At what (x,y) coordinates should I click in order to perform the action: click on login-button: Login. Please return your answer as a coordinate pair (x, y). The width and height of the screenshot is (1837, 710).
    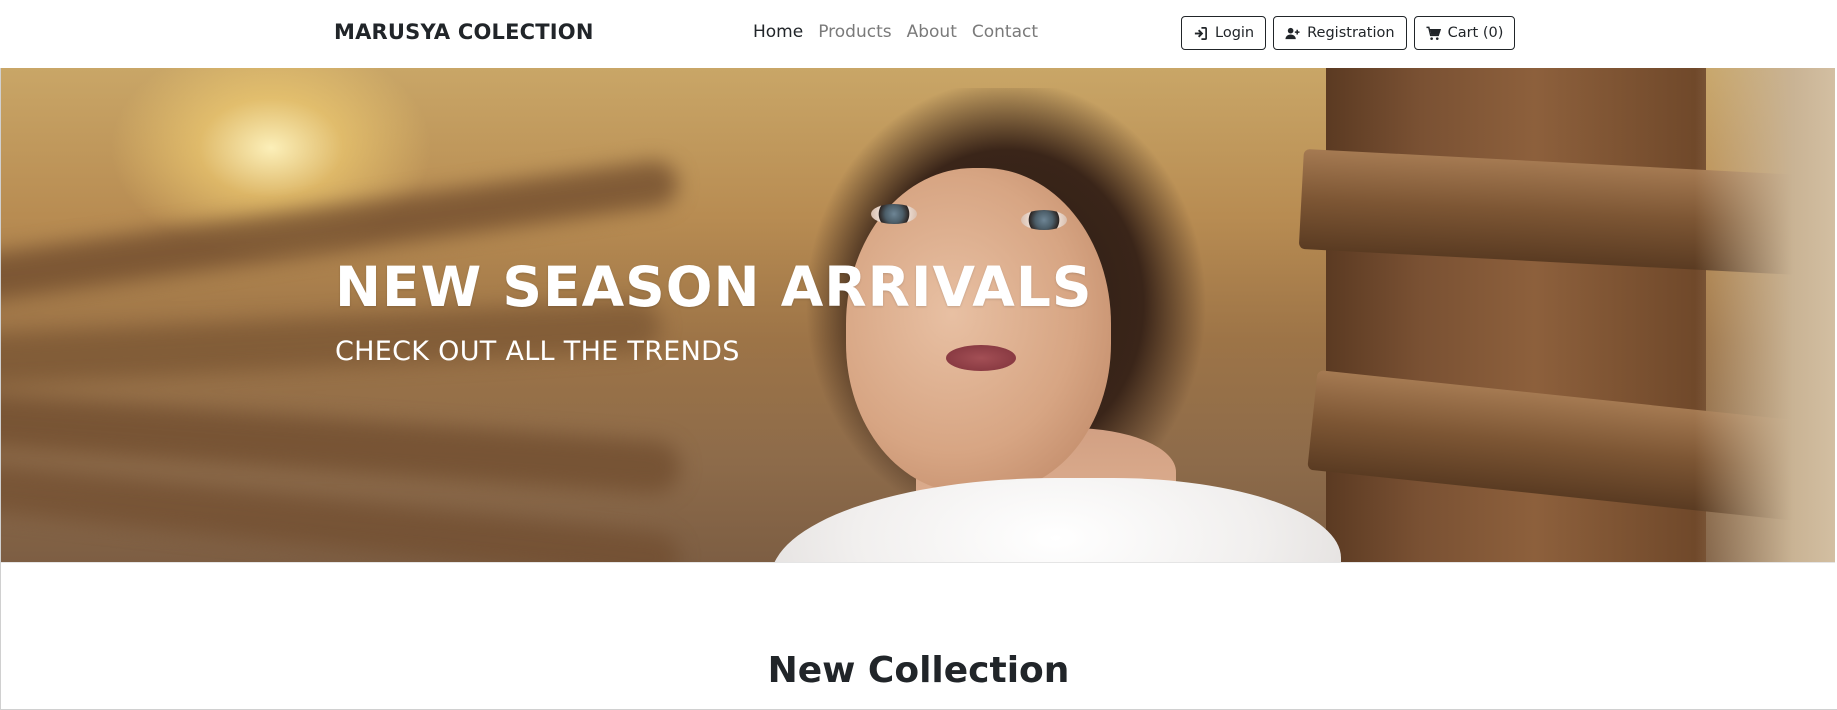
    Looking at the image, I should click on (1224, 33).